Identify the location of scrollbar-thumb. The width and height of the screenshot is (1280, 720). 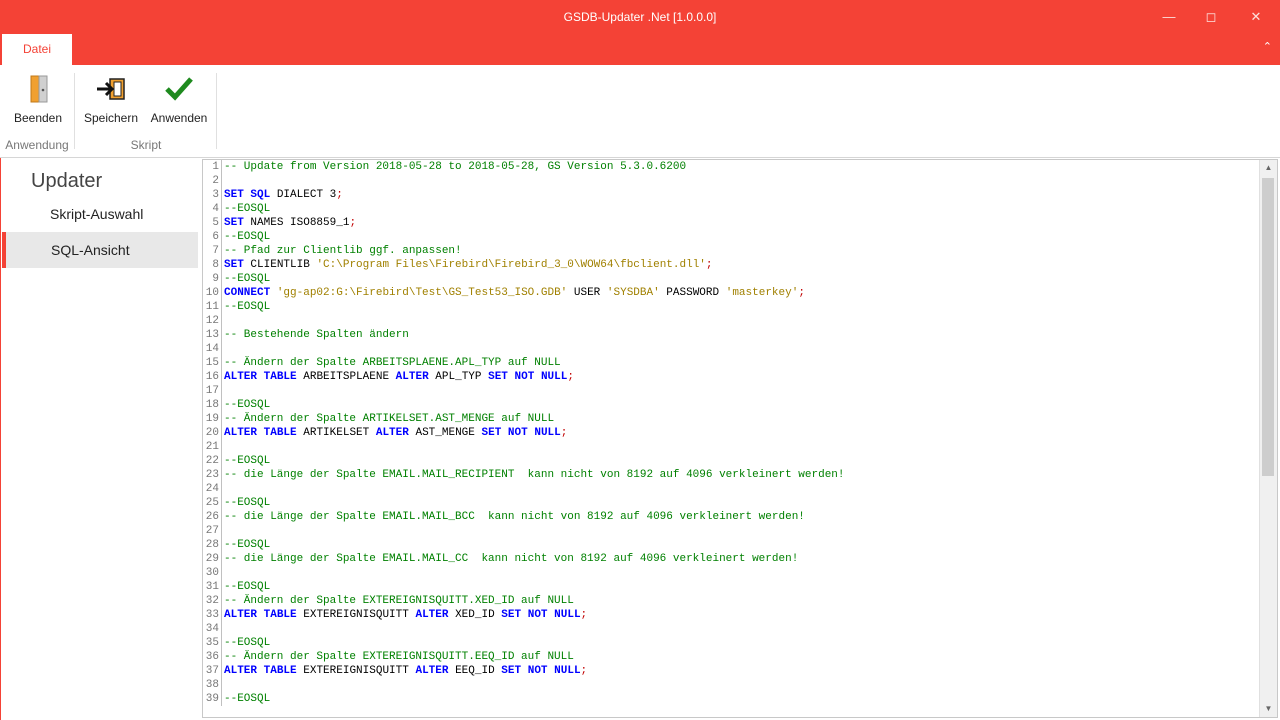
(1268, 327).